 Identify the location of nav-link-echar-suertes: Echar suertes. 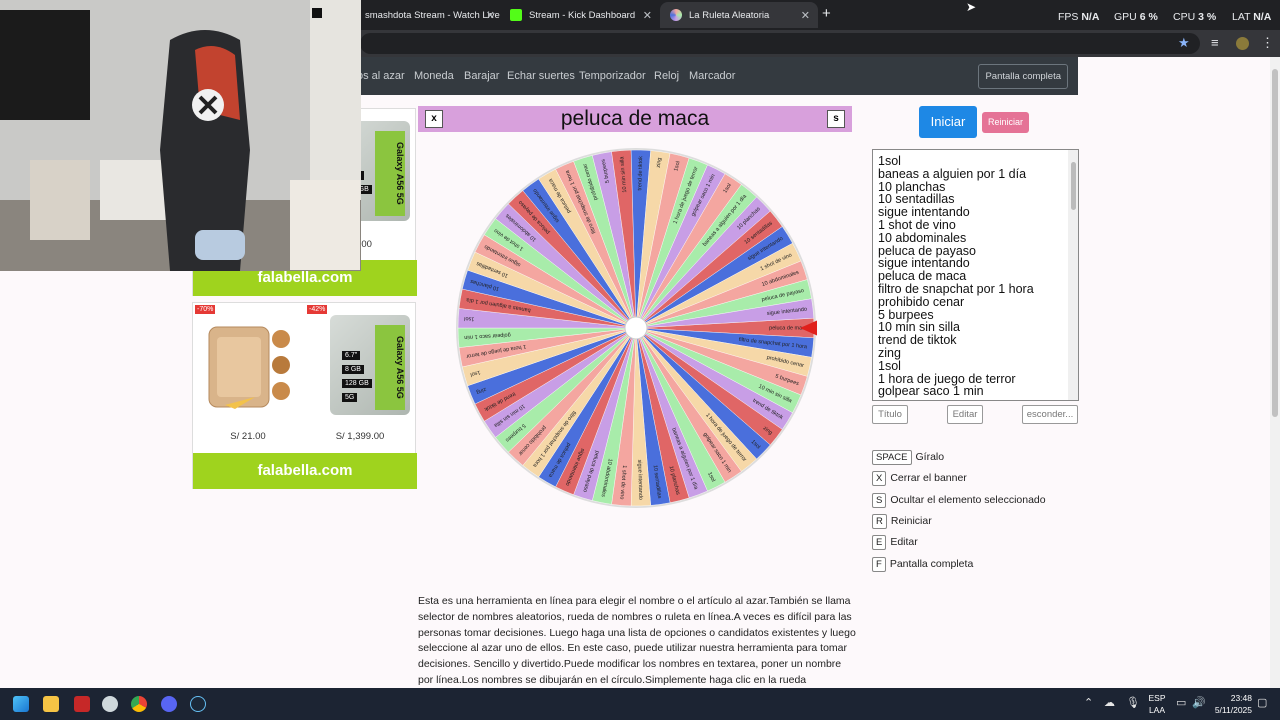
(541, 76).